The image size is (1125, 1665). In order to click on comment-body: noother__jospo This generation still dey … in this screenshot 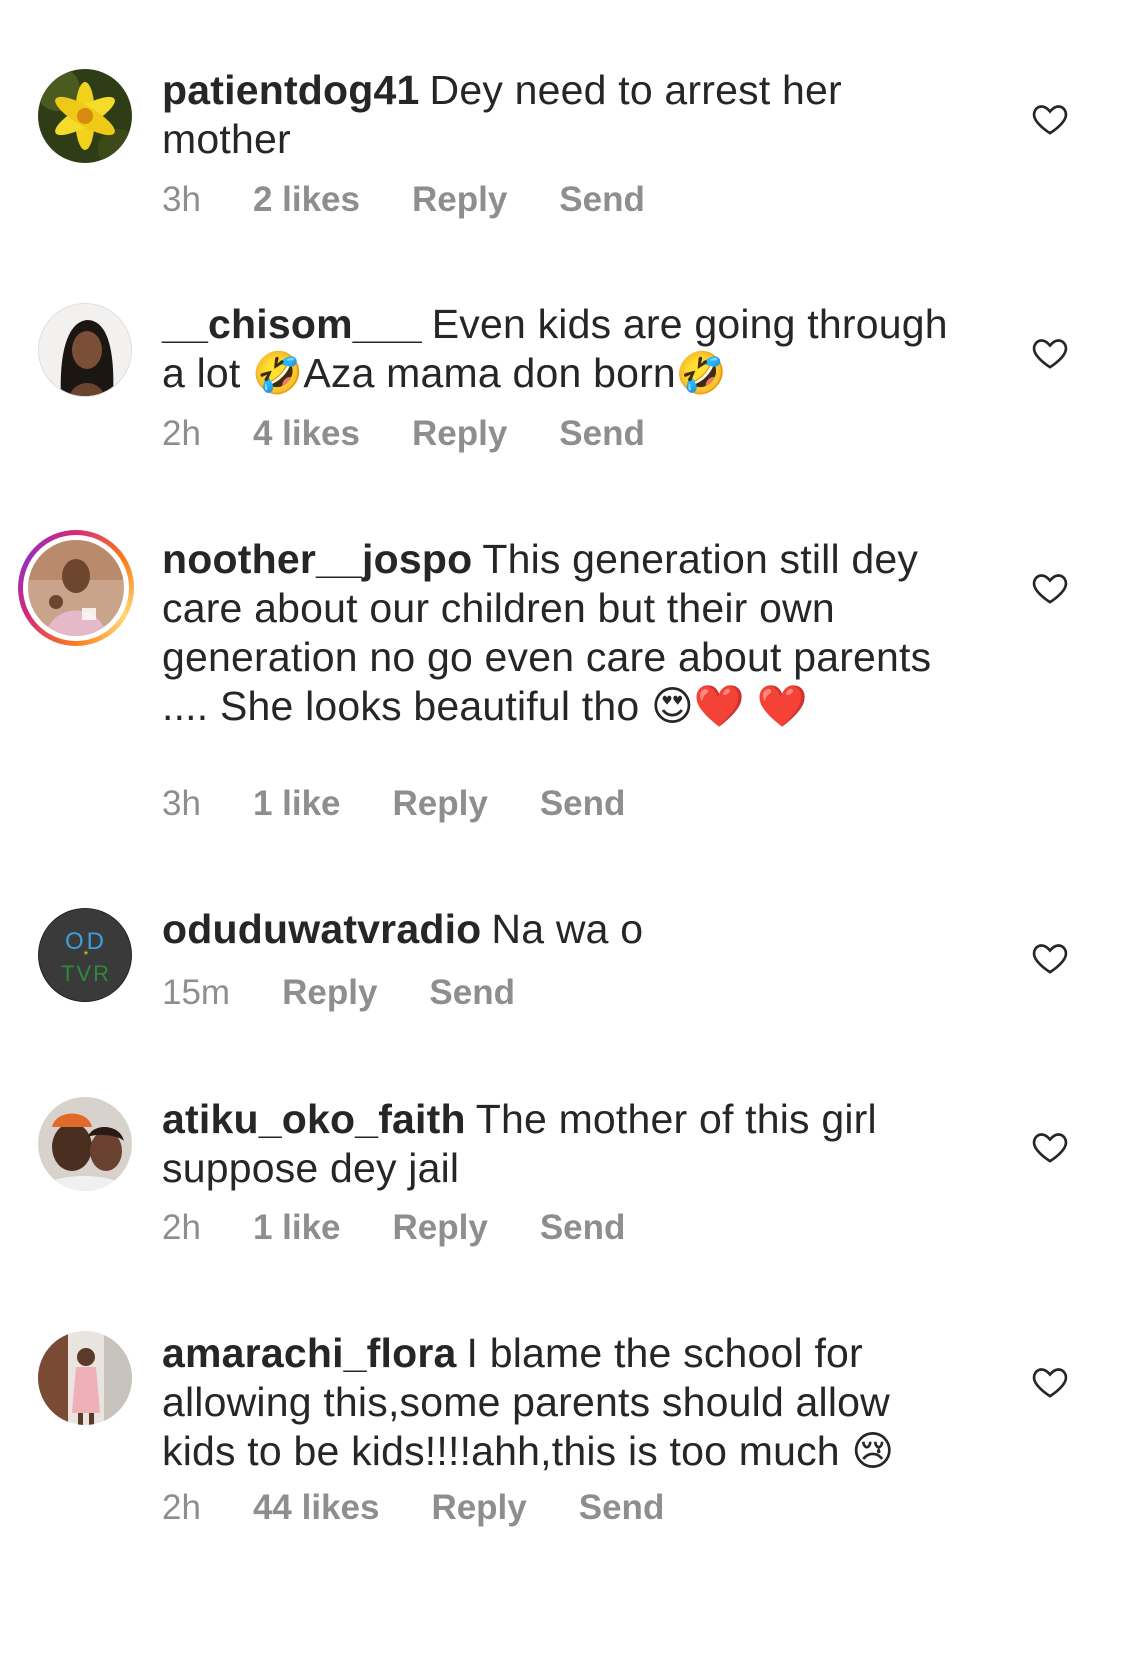, I will do `click(562, 633)`.